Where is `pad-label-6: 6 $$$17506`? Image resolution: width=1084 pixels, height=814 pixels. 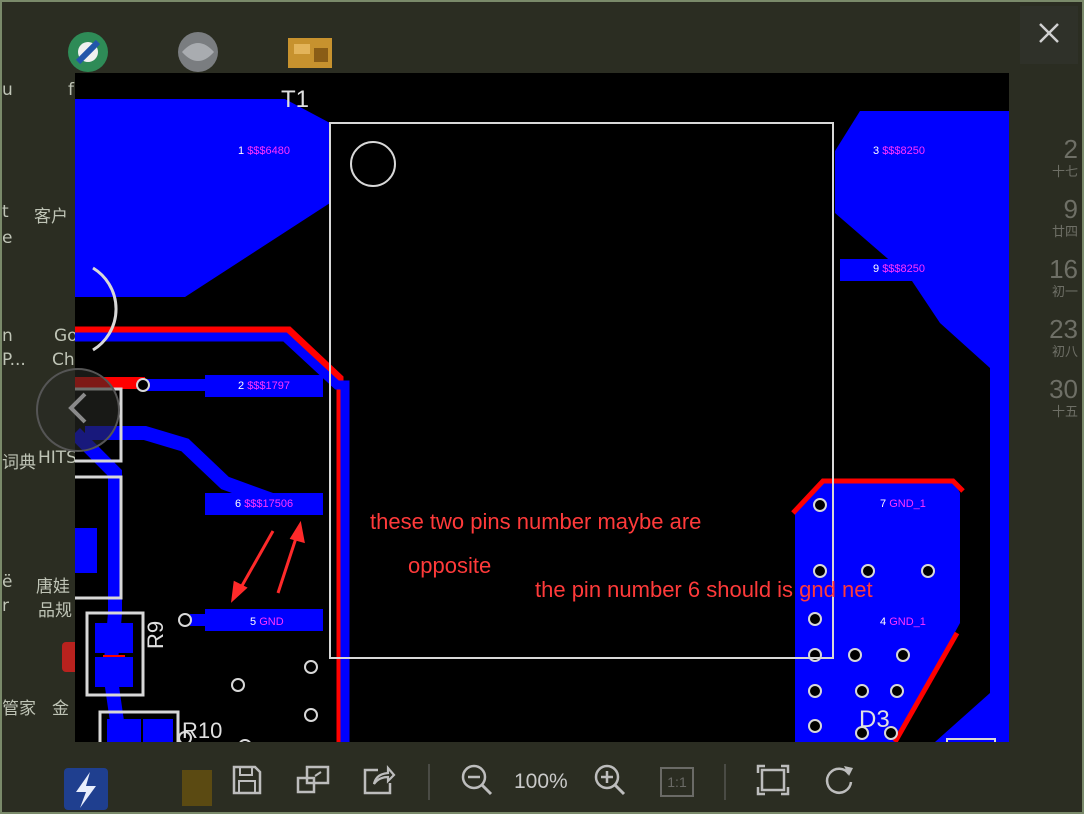 pad-label-6: 6 $$$17506 is located at coordinates (264, 504).